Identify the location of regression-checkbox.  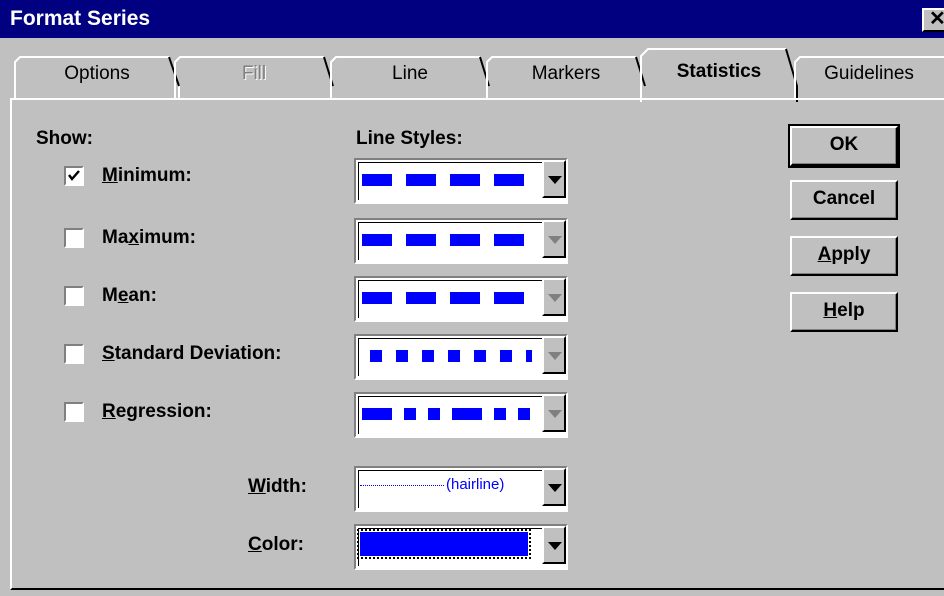
(74, 412).